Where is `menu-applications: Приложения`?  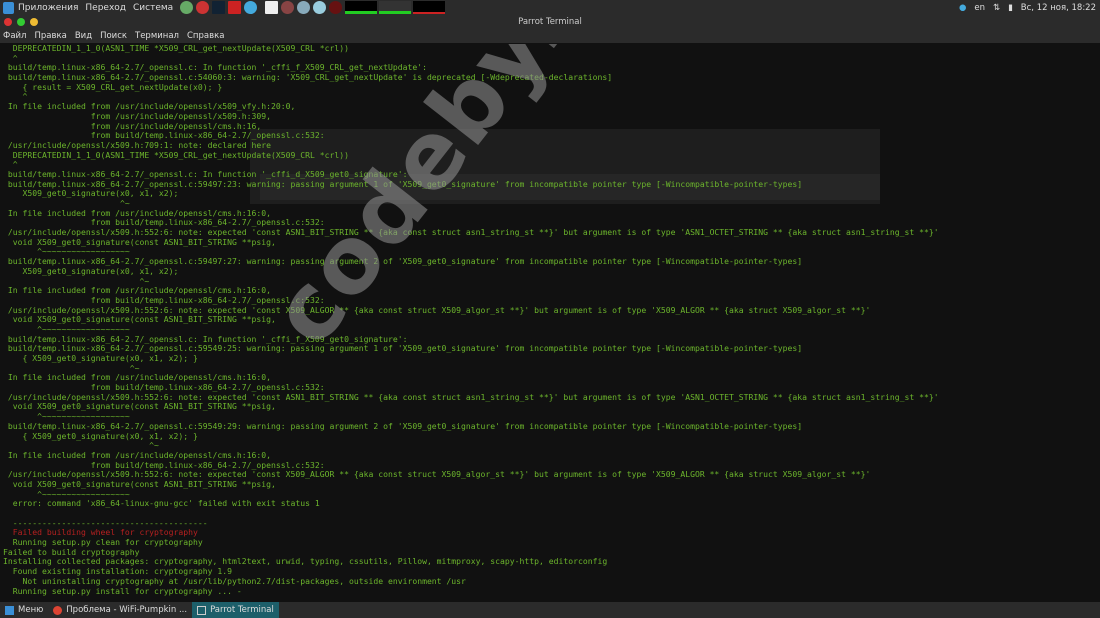 menu-applications: Приложения is located at coordinates (48, 8).